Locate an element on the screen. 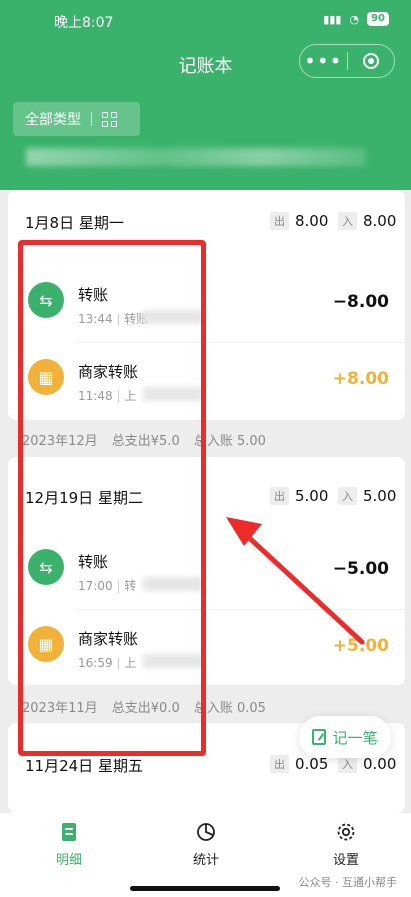 The image size is (411, 897). transaction-time: 13:44 is located at coordinates (95, 319).